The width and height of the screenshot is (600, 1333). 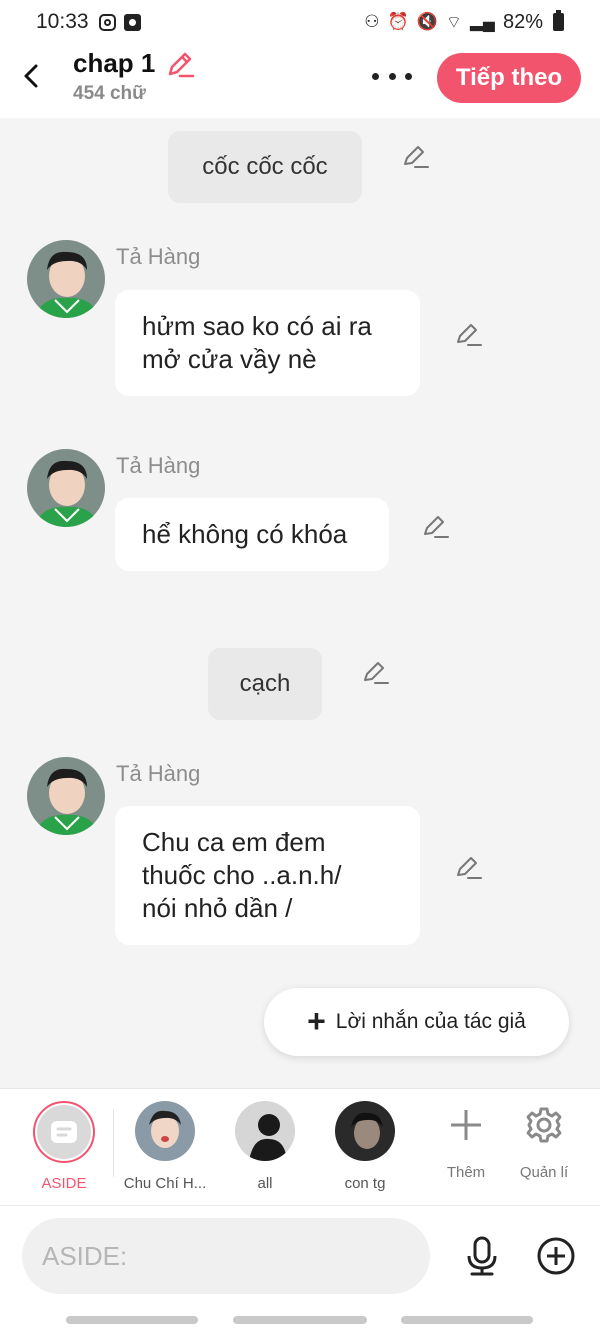 I want to click on chevron-left-icon, so click(x=31, y=76).